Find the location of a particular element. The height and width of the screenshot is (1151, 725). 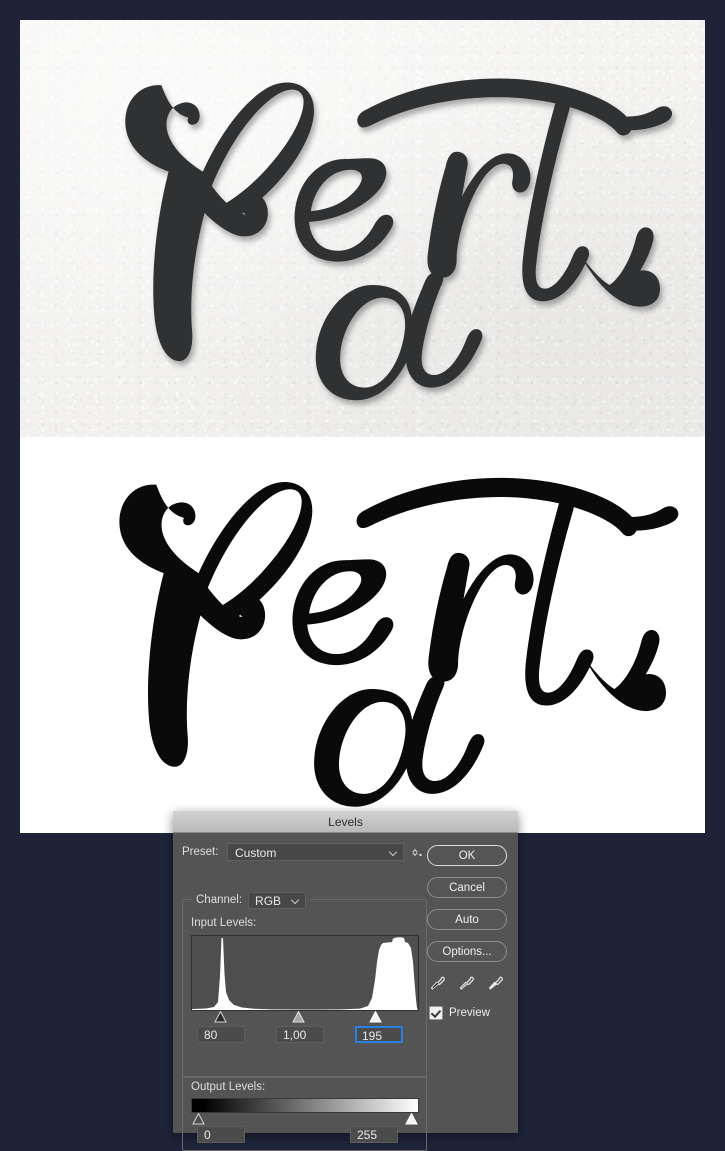

preset-label: Preset: is located at coordinates (200, 852).